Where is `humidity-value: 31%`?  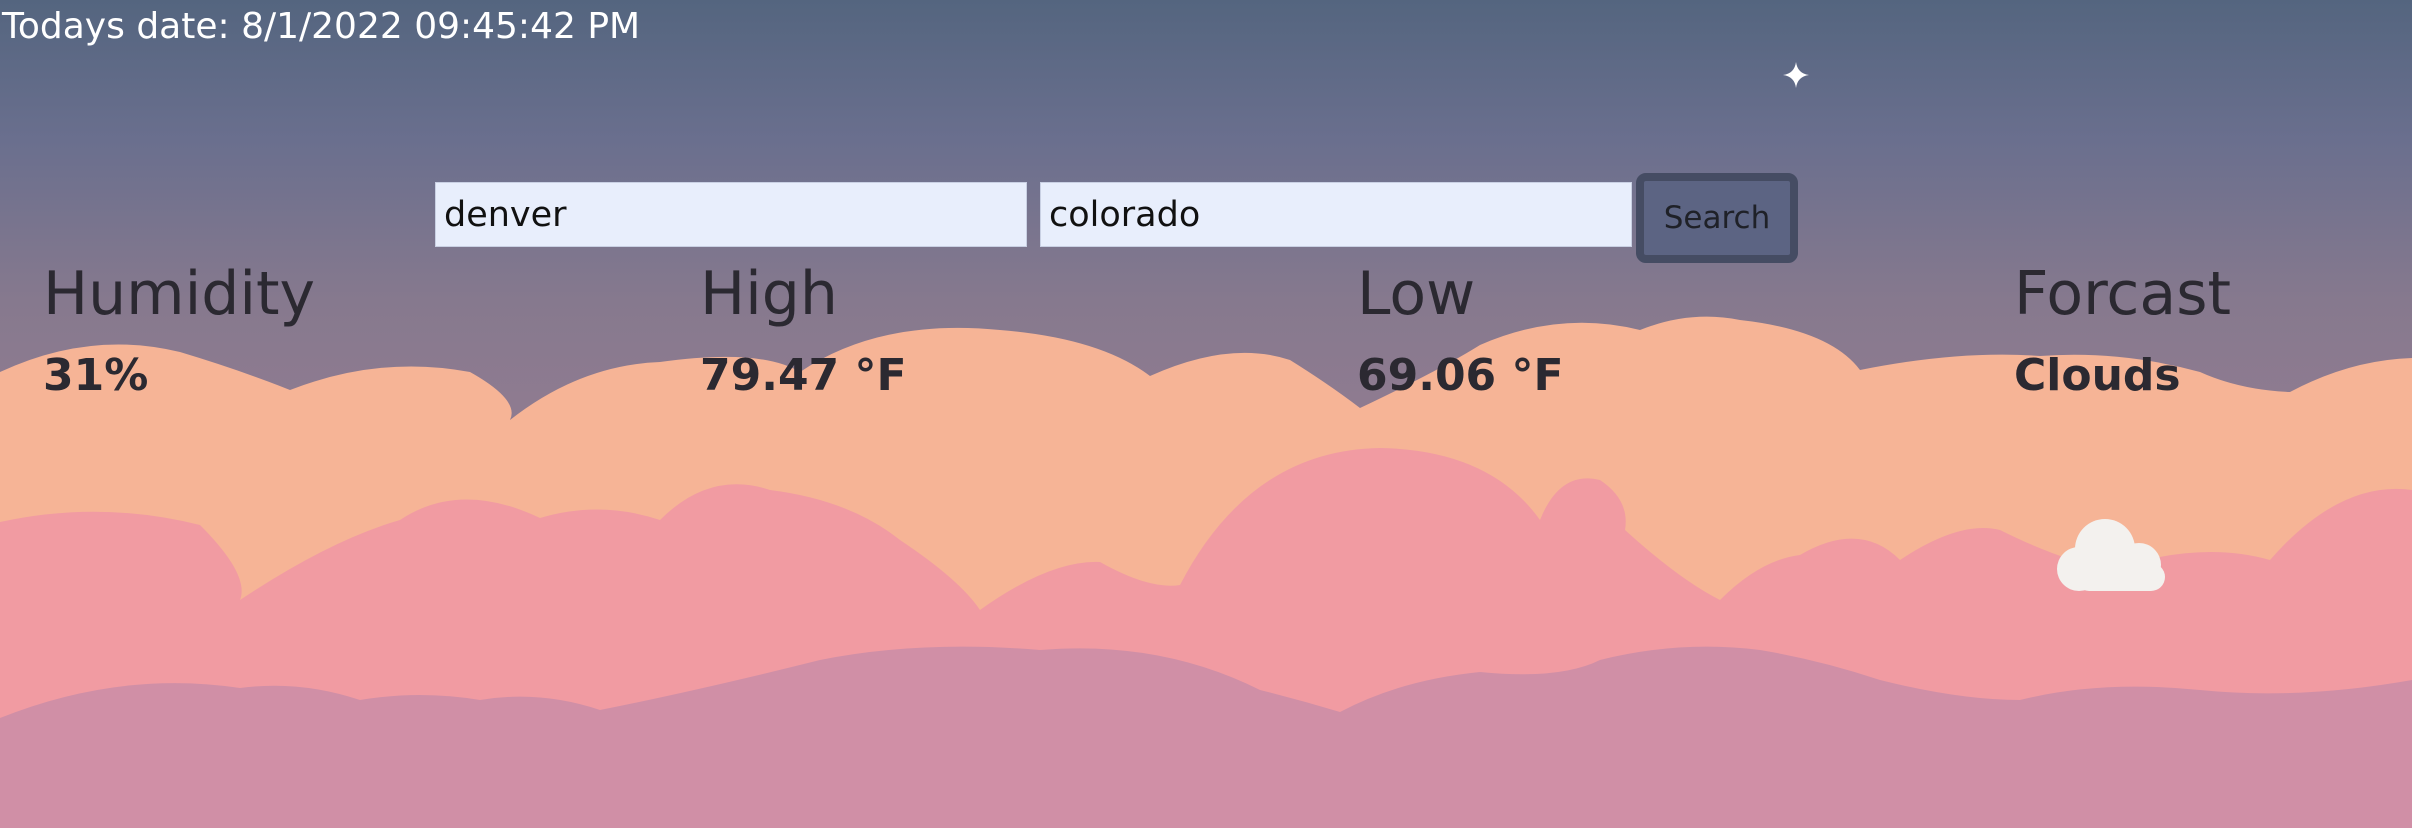 humidity-value: 31% is located at coordinates (96, 375).